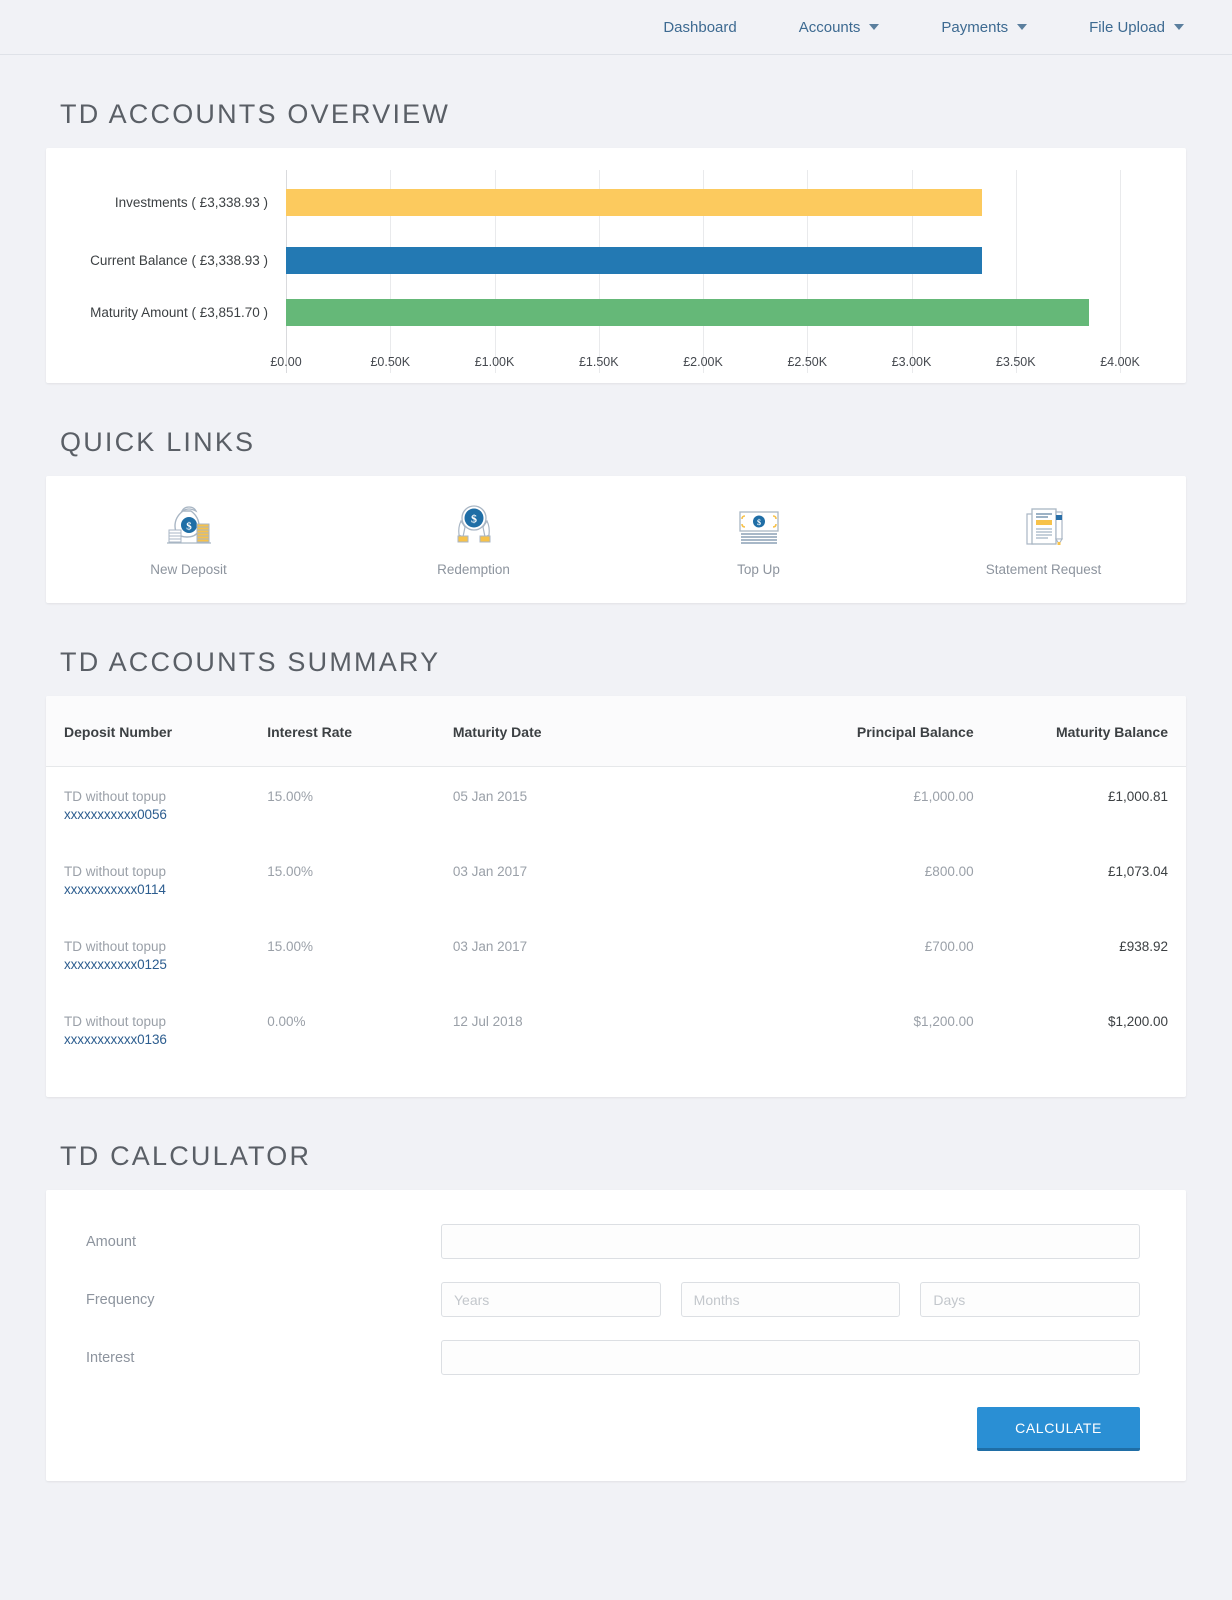 The width and height of the screenshot is (1232, 1600). Describe the element at coordinates (189, 526) in the screenshot. I see `money-bag-icon: $` at that location.